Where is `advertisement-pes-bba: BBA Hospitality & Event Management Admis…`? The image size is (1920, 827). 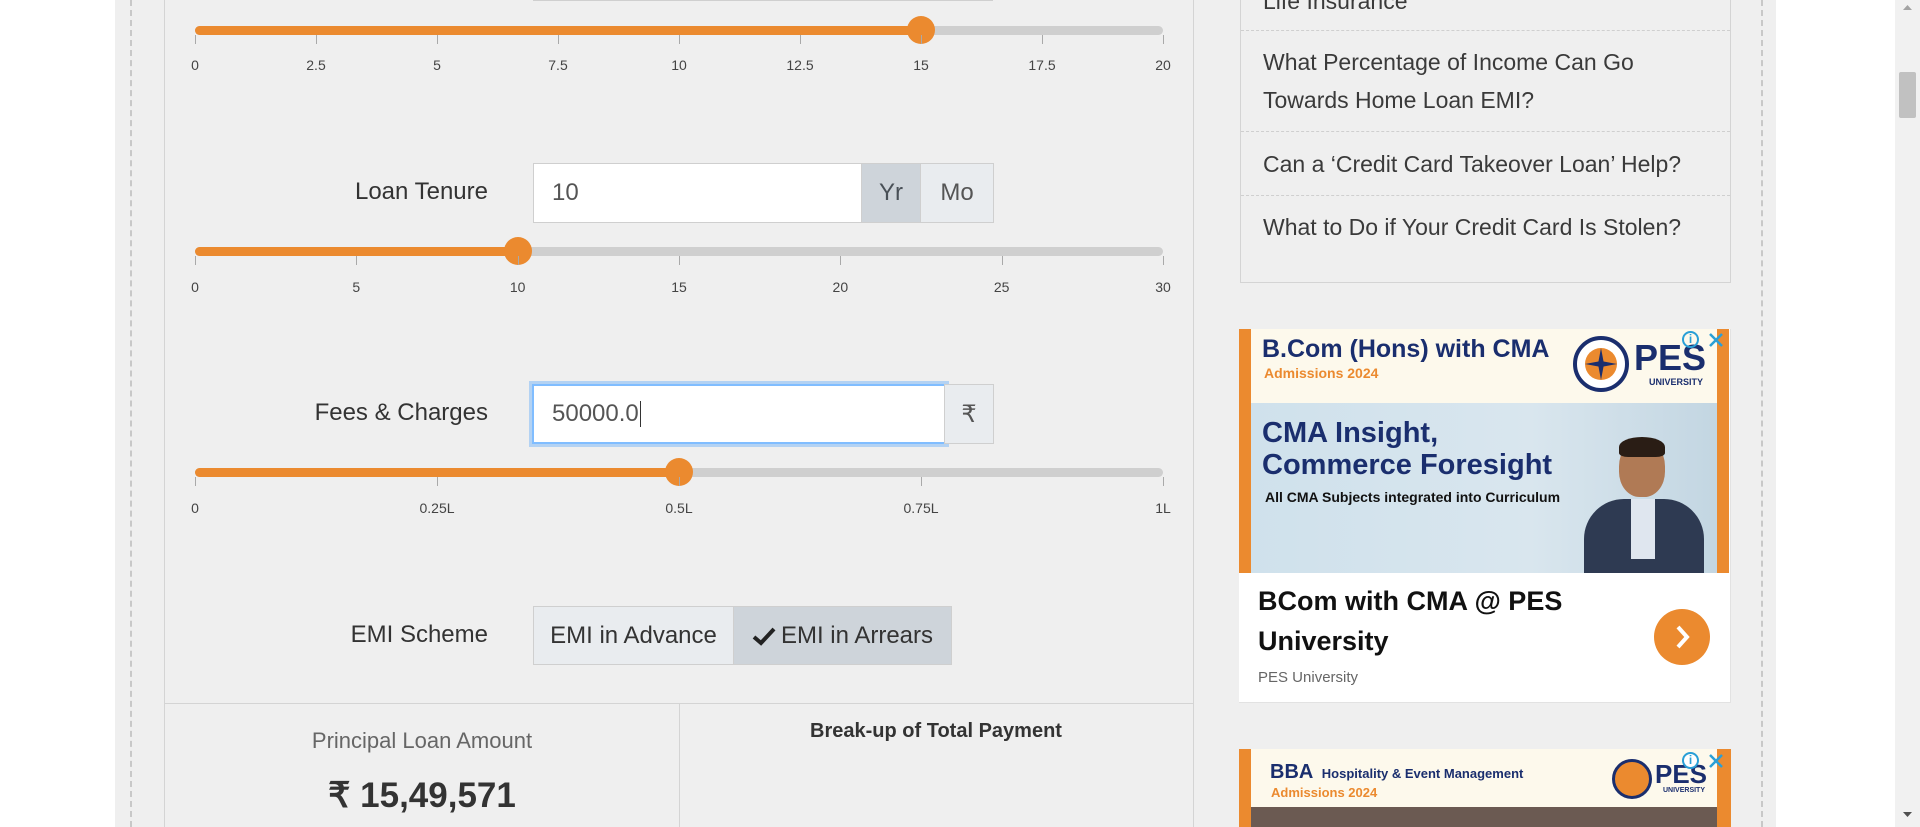 advertisement-pes-bba: BBA Hospitality & Event Management Admis… is located at coordinates (1485, 788).